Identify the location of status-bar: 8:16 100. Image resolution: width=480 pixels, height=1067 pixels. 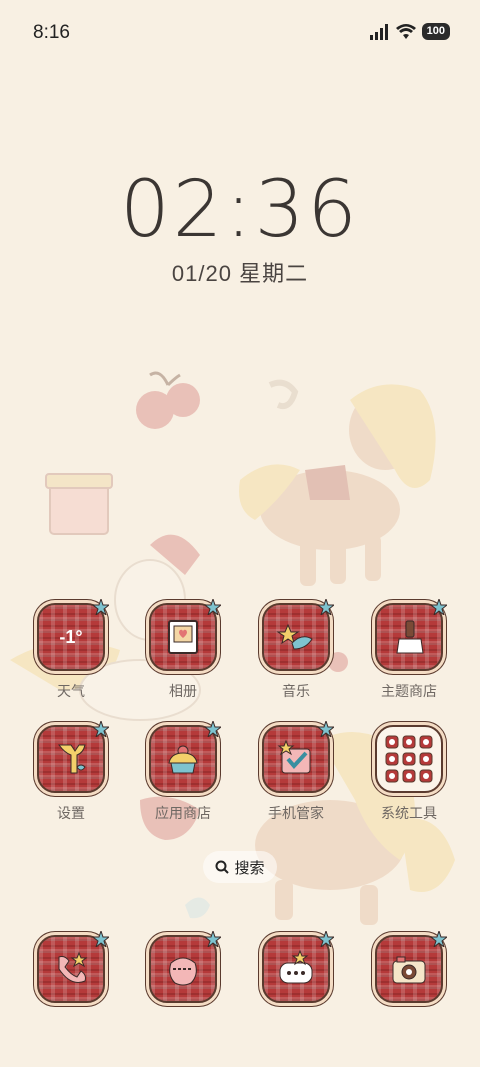
(240, 33).